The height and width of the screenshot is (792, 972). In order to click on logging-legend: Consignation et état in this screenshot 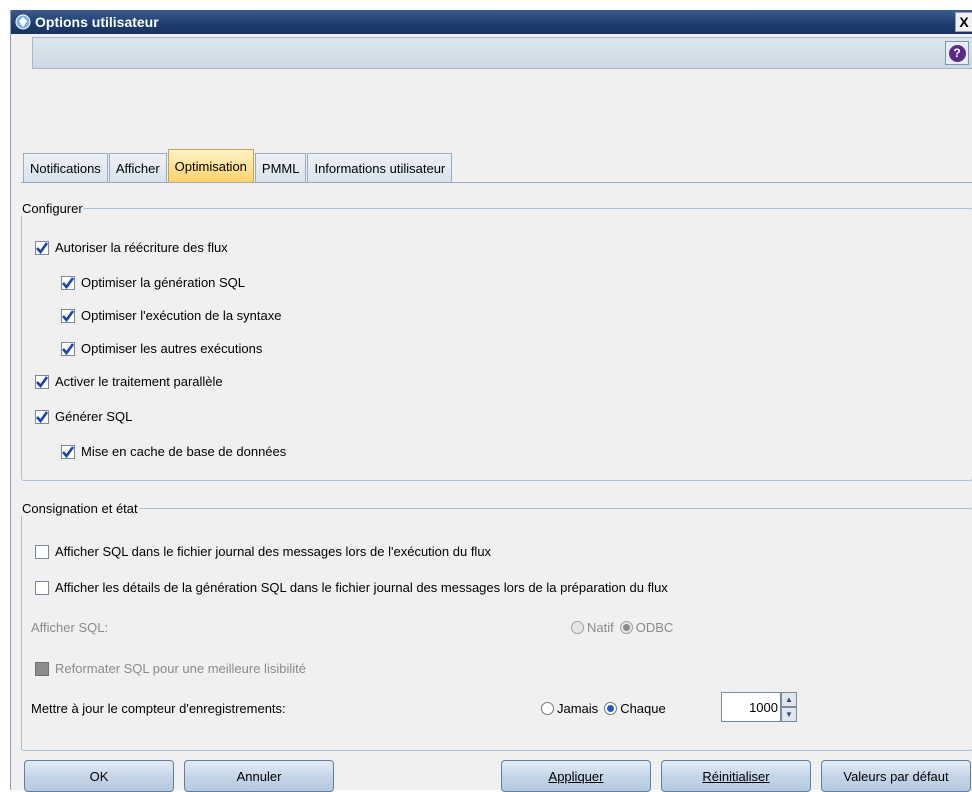, I will do `click(80, 508)`.